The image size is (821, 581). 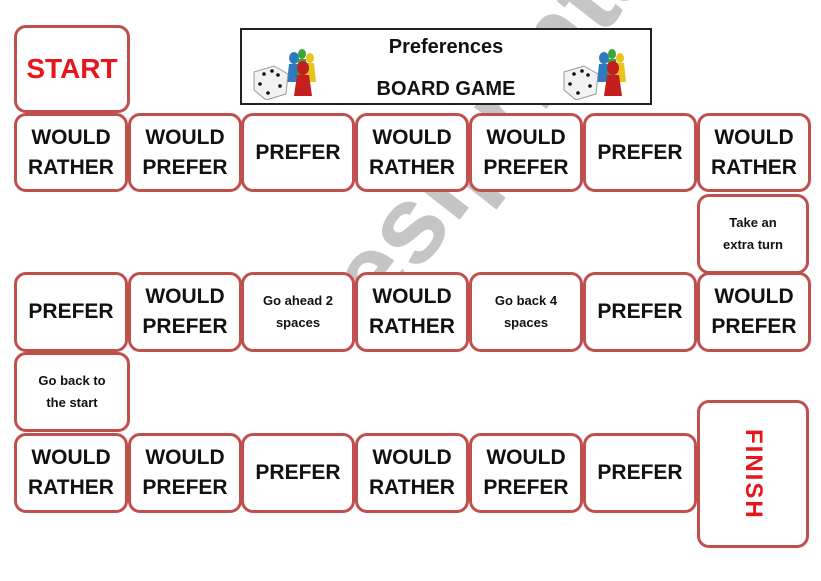 I want to click on dice-and-pawns-icon, so click(x=594, y=74).